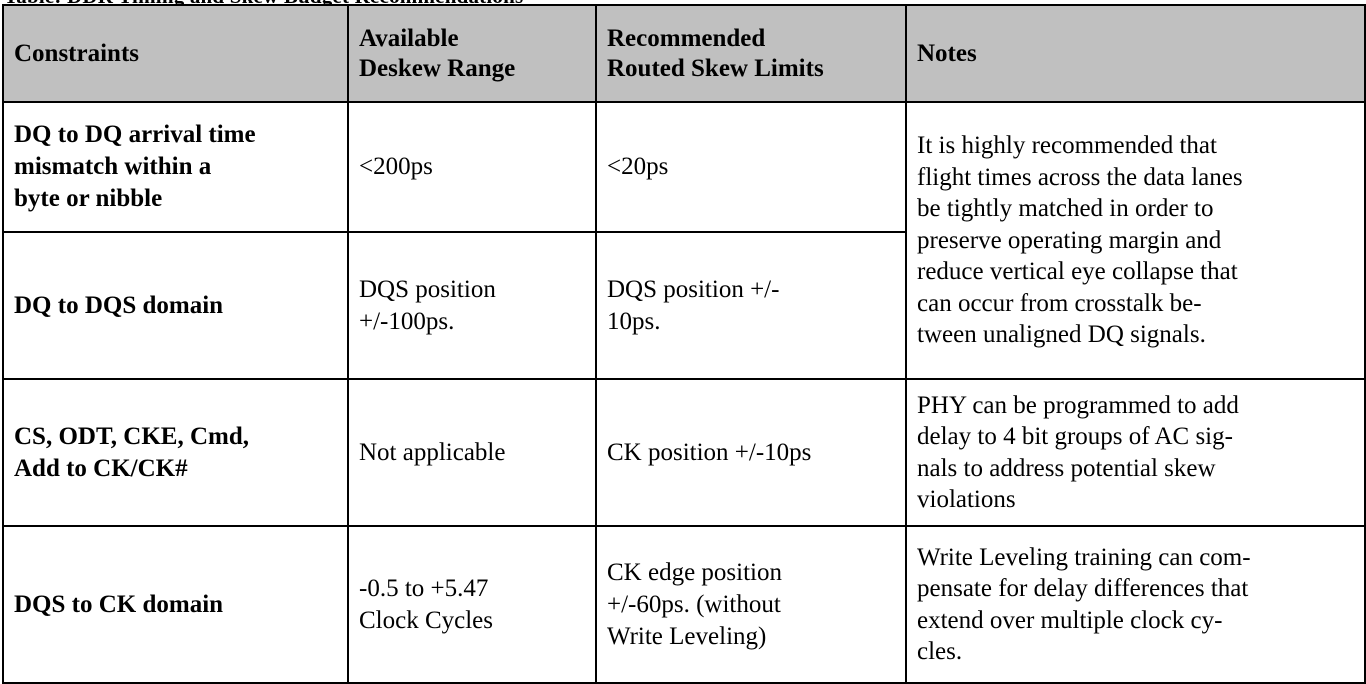  What do you see at coordinates (1083, 588) in the screenshot?
I see `cell-line: pensate for delay differences that` at bounding box center [1083, 588].